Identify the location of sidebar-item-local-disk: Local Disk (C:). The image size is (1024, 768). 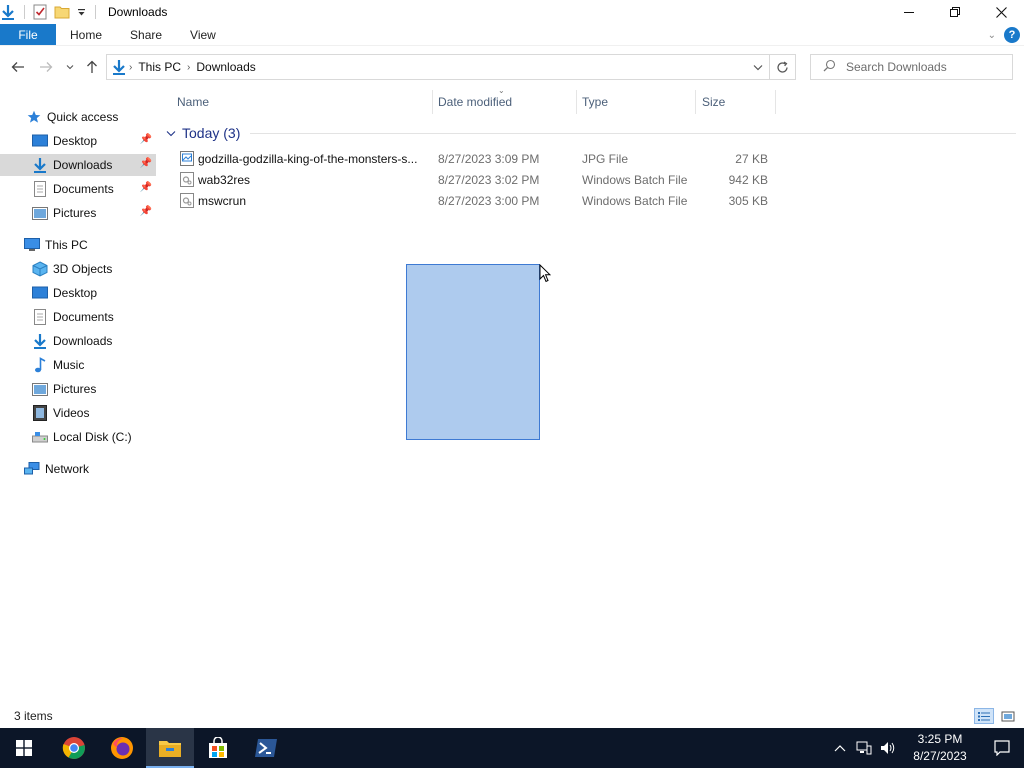
(78, 437).